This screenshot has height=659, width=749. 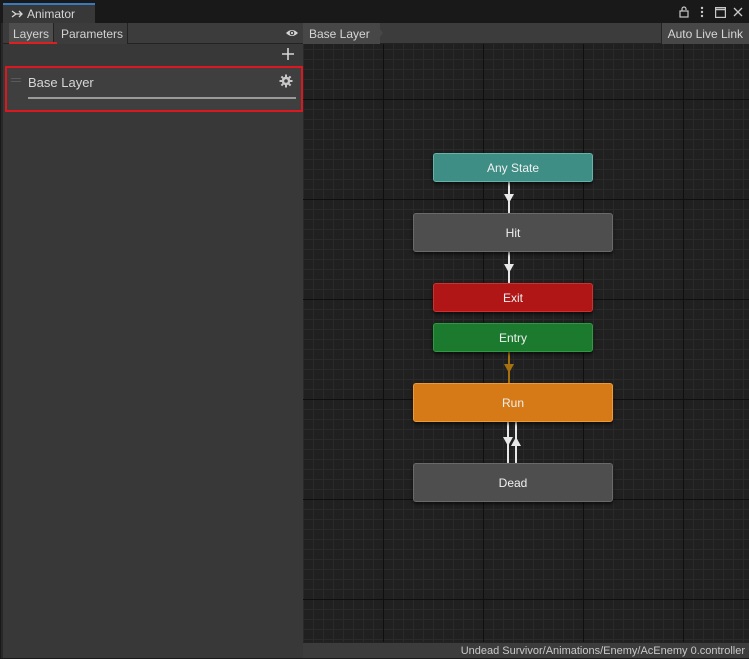 What do you see at coordinates (162, 98) in the screenshot?
I see `layer-weight-slider` at bounding box center [162, 98].